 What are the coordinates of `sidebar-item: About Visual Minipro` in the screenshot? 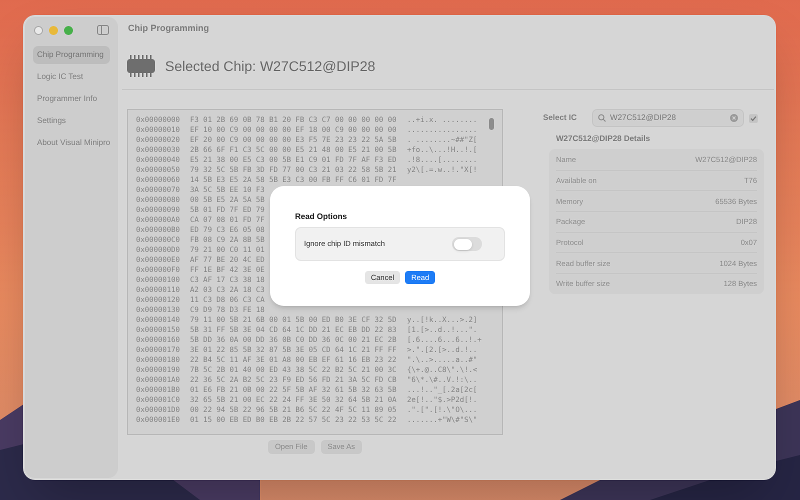 It's located at (71, 143).